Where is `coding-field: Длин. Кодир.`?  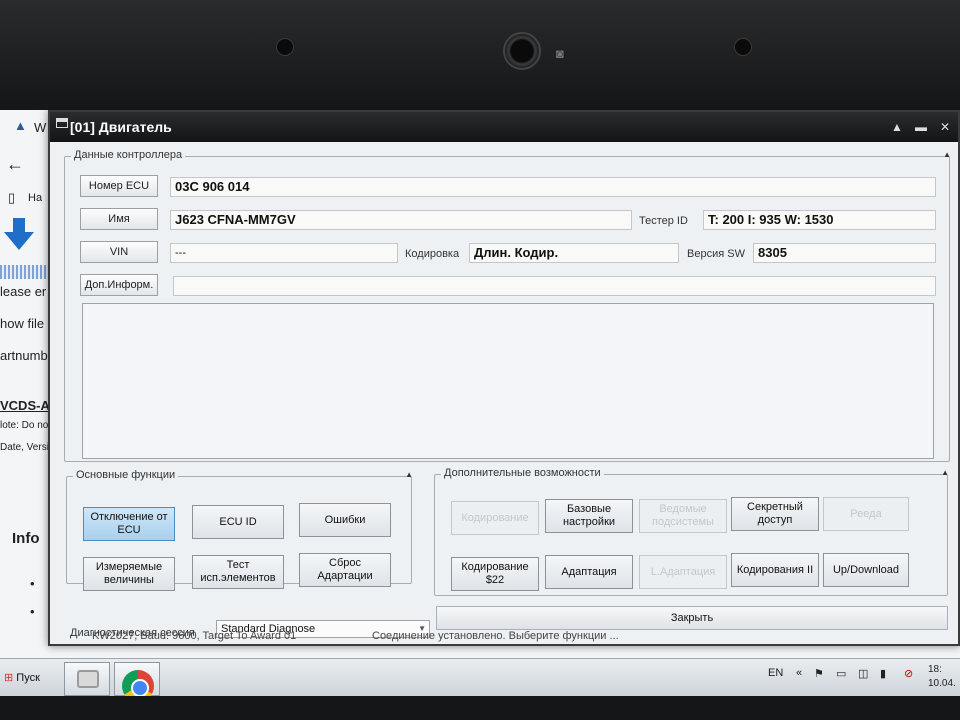 coding-field: Длин. Кодир. is located at coordinates (574, 253).